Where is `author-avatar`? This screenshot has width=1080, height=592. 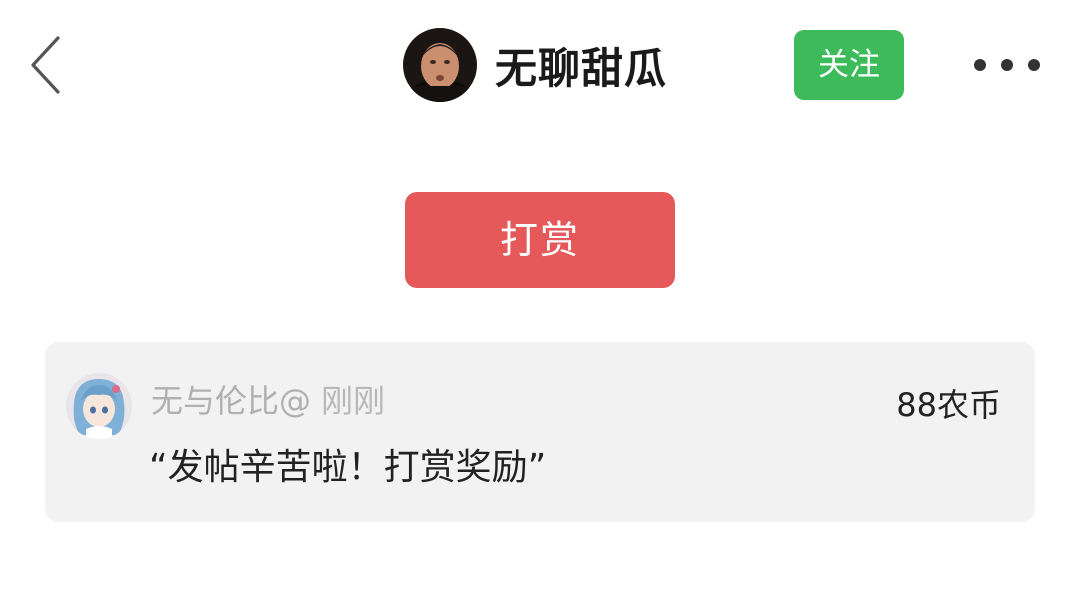 author-avatar is located at coordinates (440, 65).